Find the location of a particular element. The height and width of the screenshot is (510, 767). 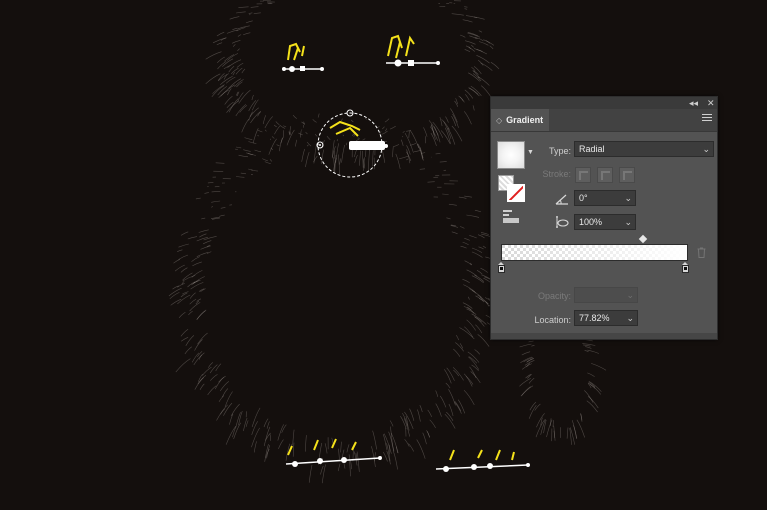

panel-resize-strip is located at coordinates (604, 336).